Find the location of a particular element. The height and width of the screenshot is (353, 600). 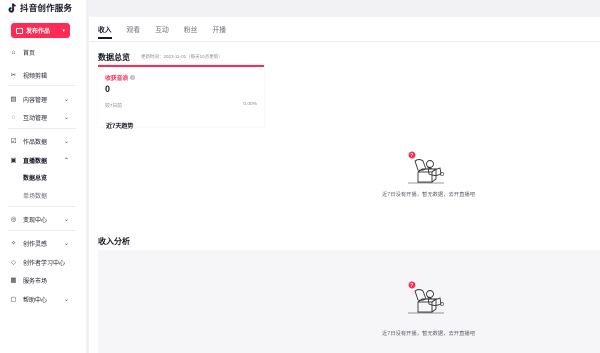

sidebar-item-inspiration: ✧ 创作灵感 ⌄ is located at coordinates (43, 243).